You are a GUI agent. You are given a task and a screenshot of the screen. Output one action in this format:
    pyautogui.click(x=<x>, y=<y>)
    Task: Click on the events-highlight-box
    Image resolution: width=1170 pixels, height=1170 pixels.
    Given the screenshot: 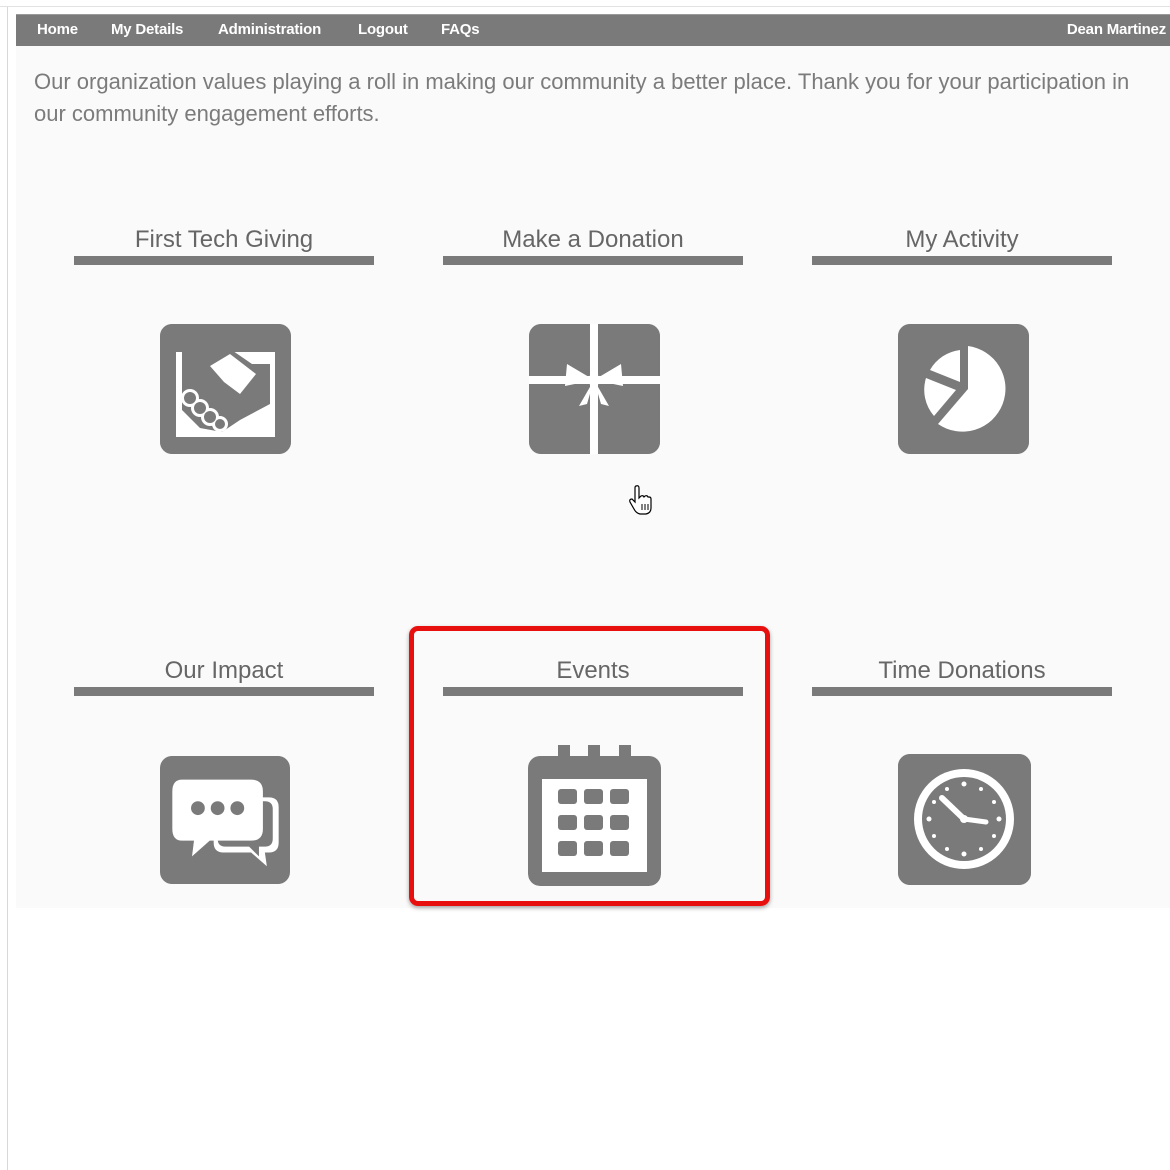 What is the action you would take?
    pyautogui.click(x=589, y=766)
    